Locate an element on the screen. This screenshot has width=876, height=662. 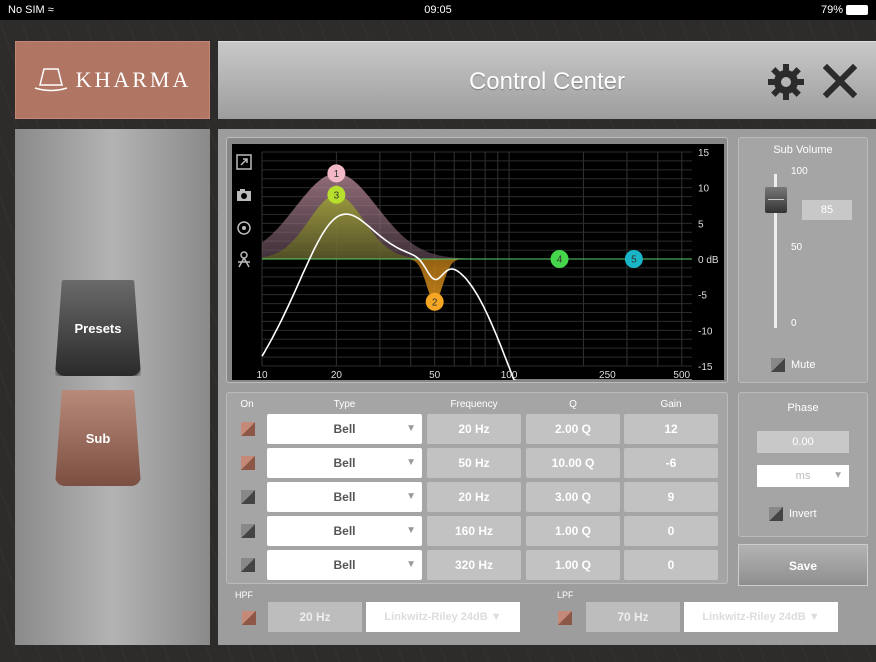
y-tick-label: 5 is located at coordinates (701, 224).